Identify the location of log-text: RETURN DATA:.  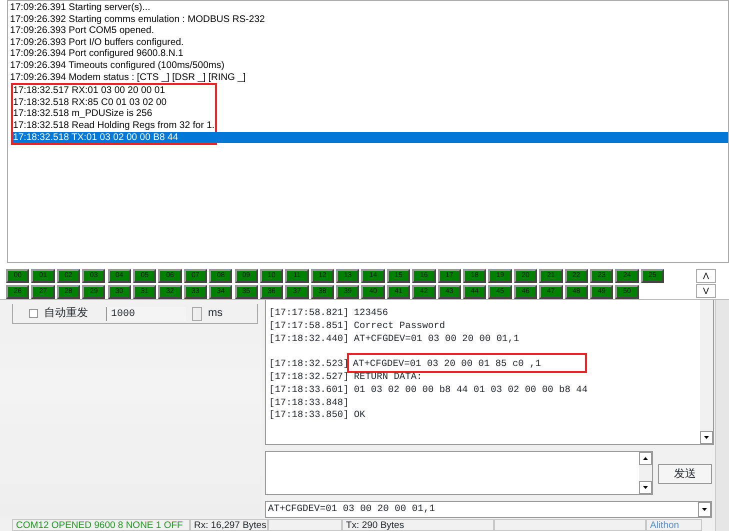
(388, 377).